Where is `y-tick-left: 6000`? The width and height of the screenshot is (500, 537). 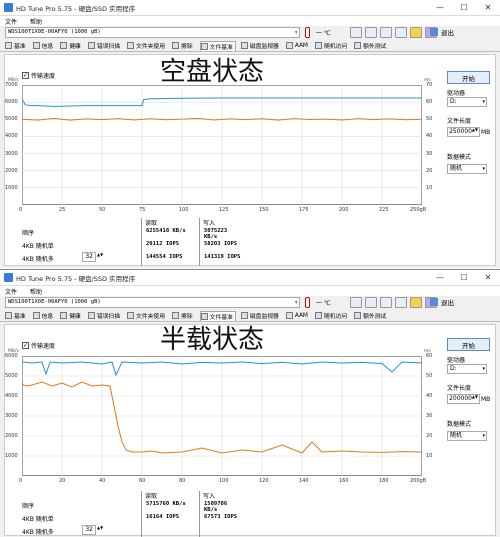 y-tick-left: 6000 is located at coordinates (11, 102).